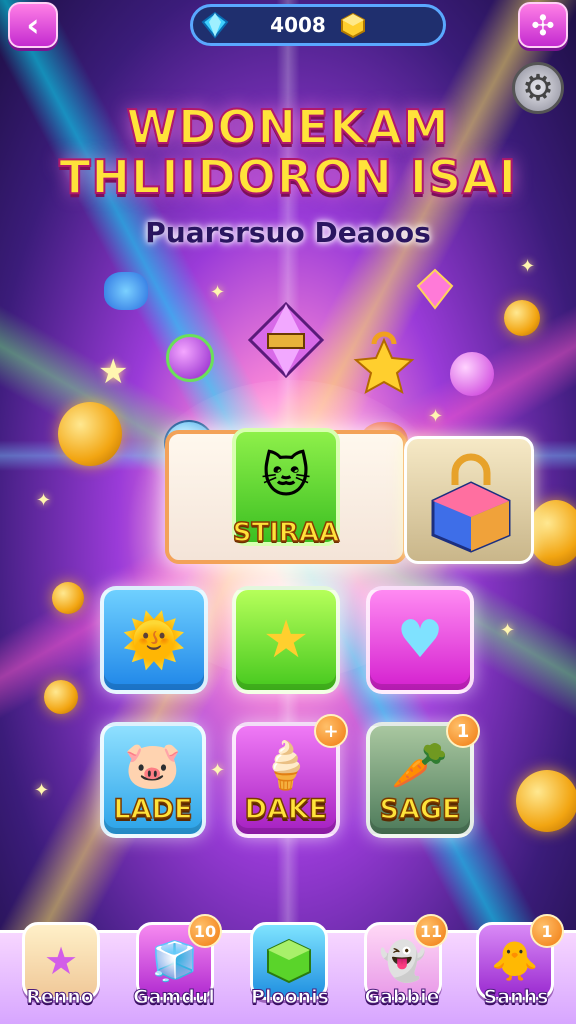  Describe the element at coordinates (175, 960) in the screenshot. I see `box-icon: 🧊` at that location.